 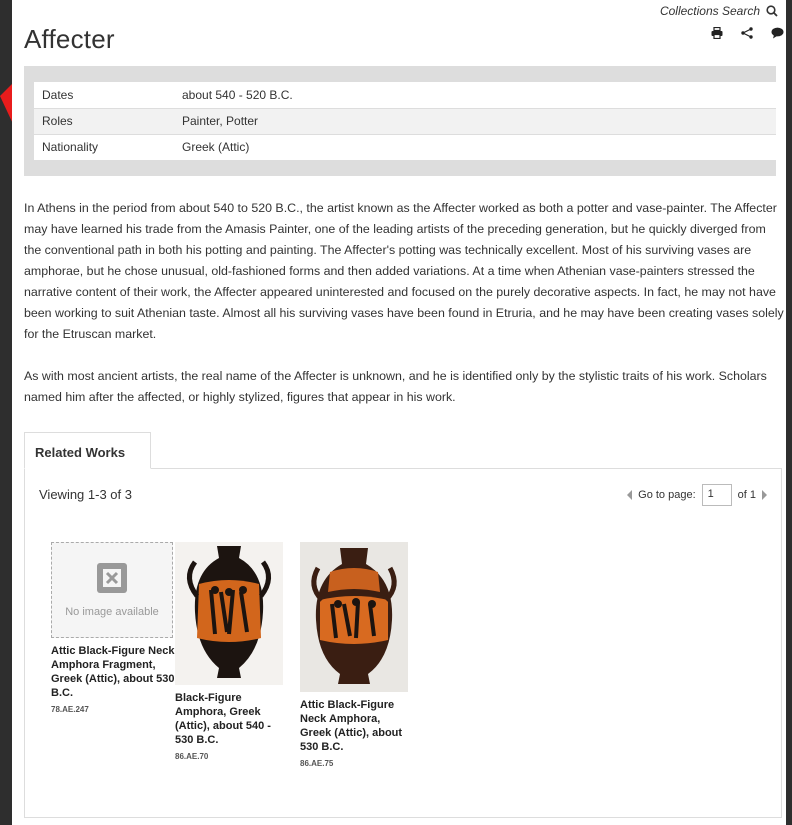 I want to click on facts-value: Painter, Potter, so click(x=475, y=121).